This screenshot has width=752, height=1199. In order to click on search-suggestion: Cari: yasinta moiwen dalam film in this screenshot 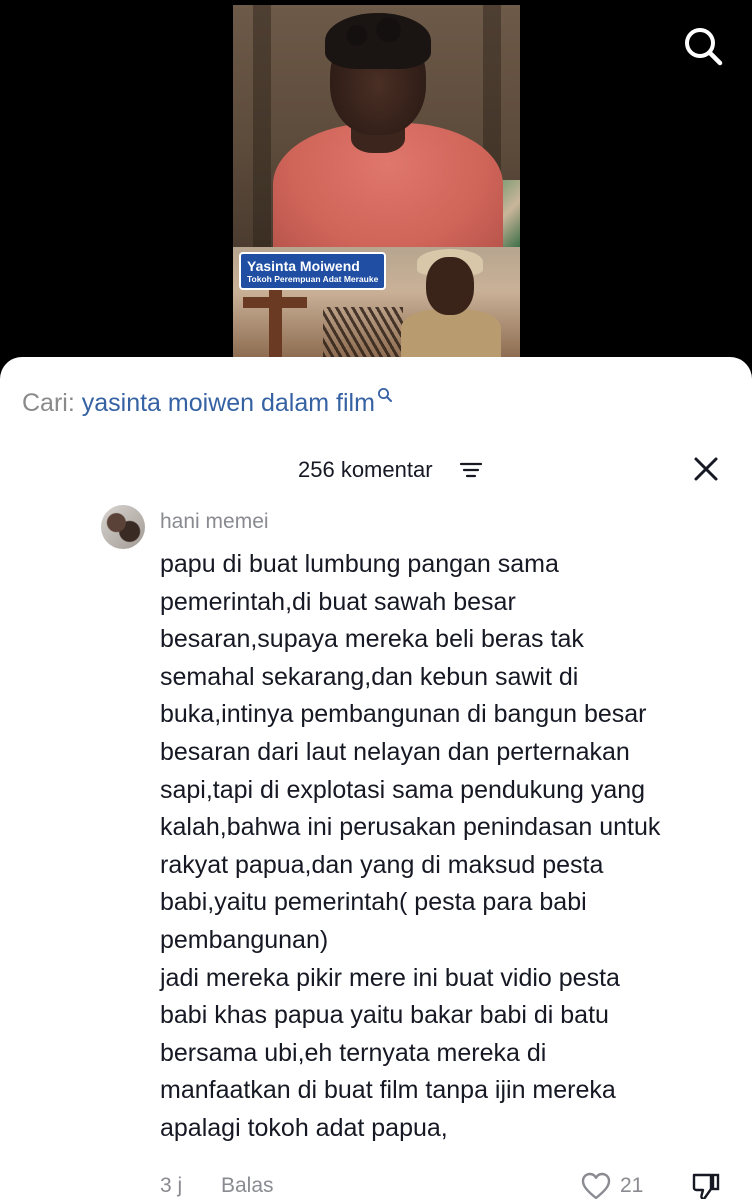, I will do `click(207, 403)`.